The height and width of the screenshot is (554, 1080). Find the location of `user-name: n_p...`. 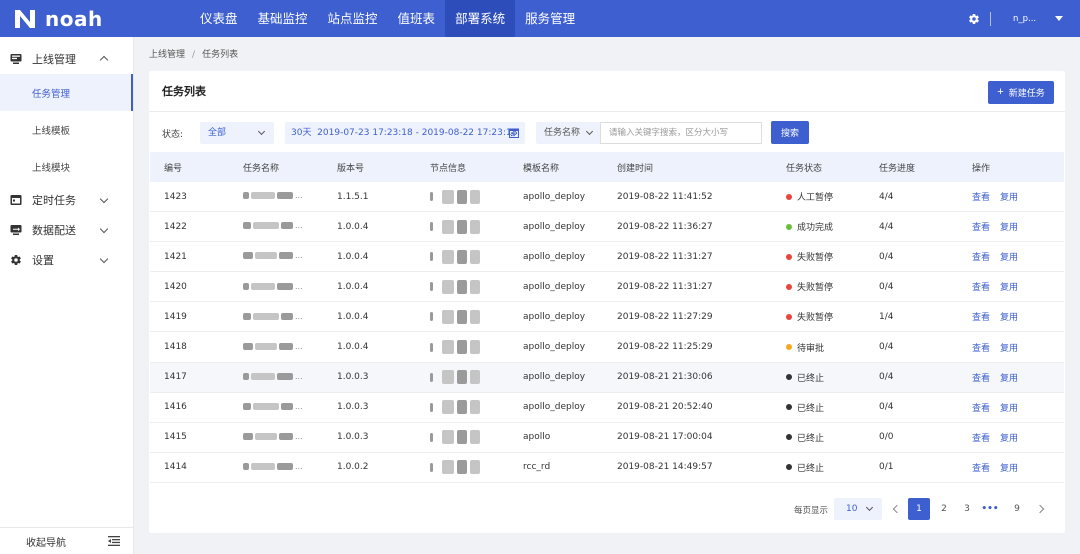

user-name: n_p... is located at coordinates (1030, 19).